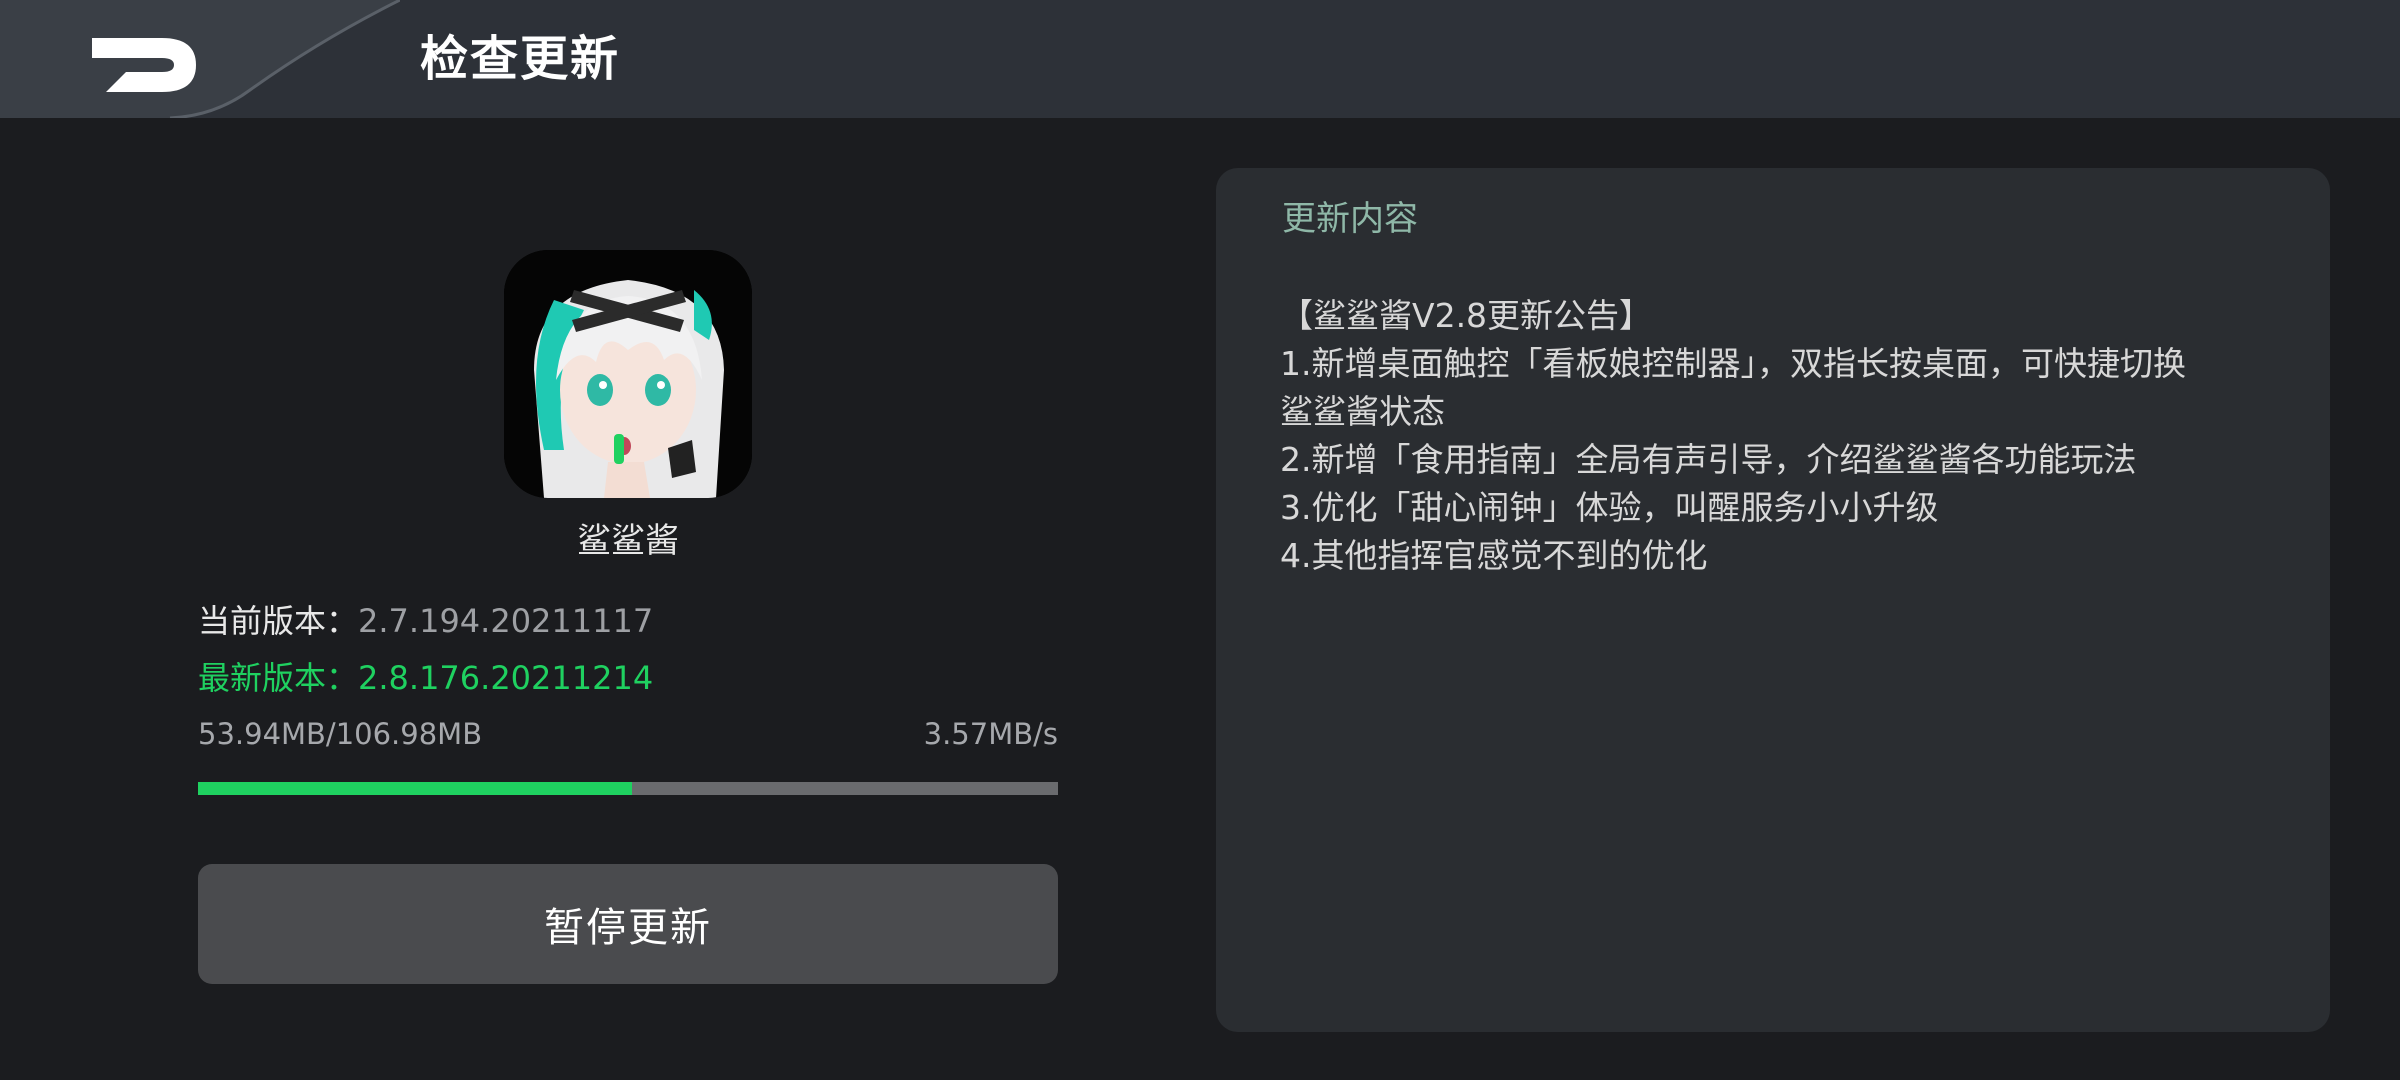 The image size is (2400, 1080). I want to click on release-note-line: 1.新增桌面触控「看板娘控制器」，双指长按桌面，可快捷切换, so click(1733, 363).